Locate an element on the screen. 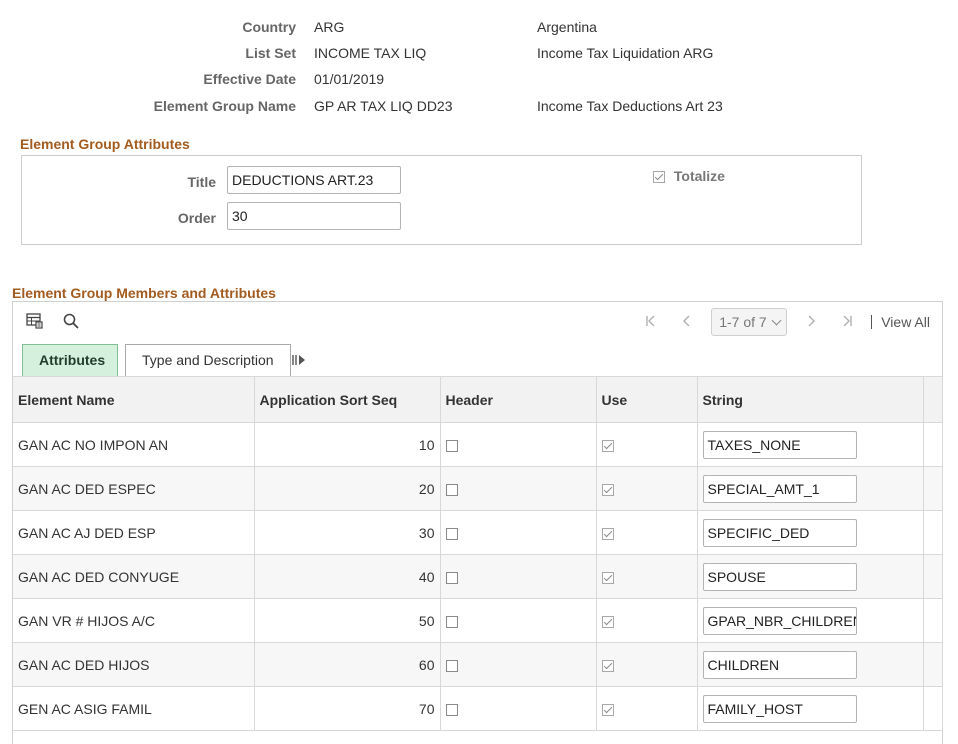 The width and height of the screenshot is (958, 744). column-header-string: String is located at coordinates (810, 399).